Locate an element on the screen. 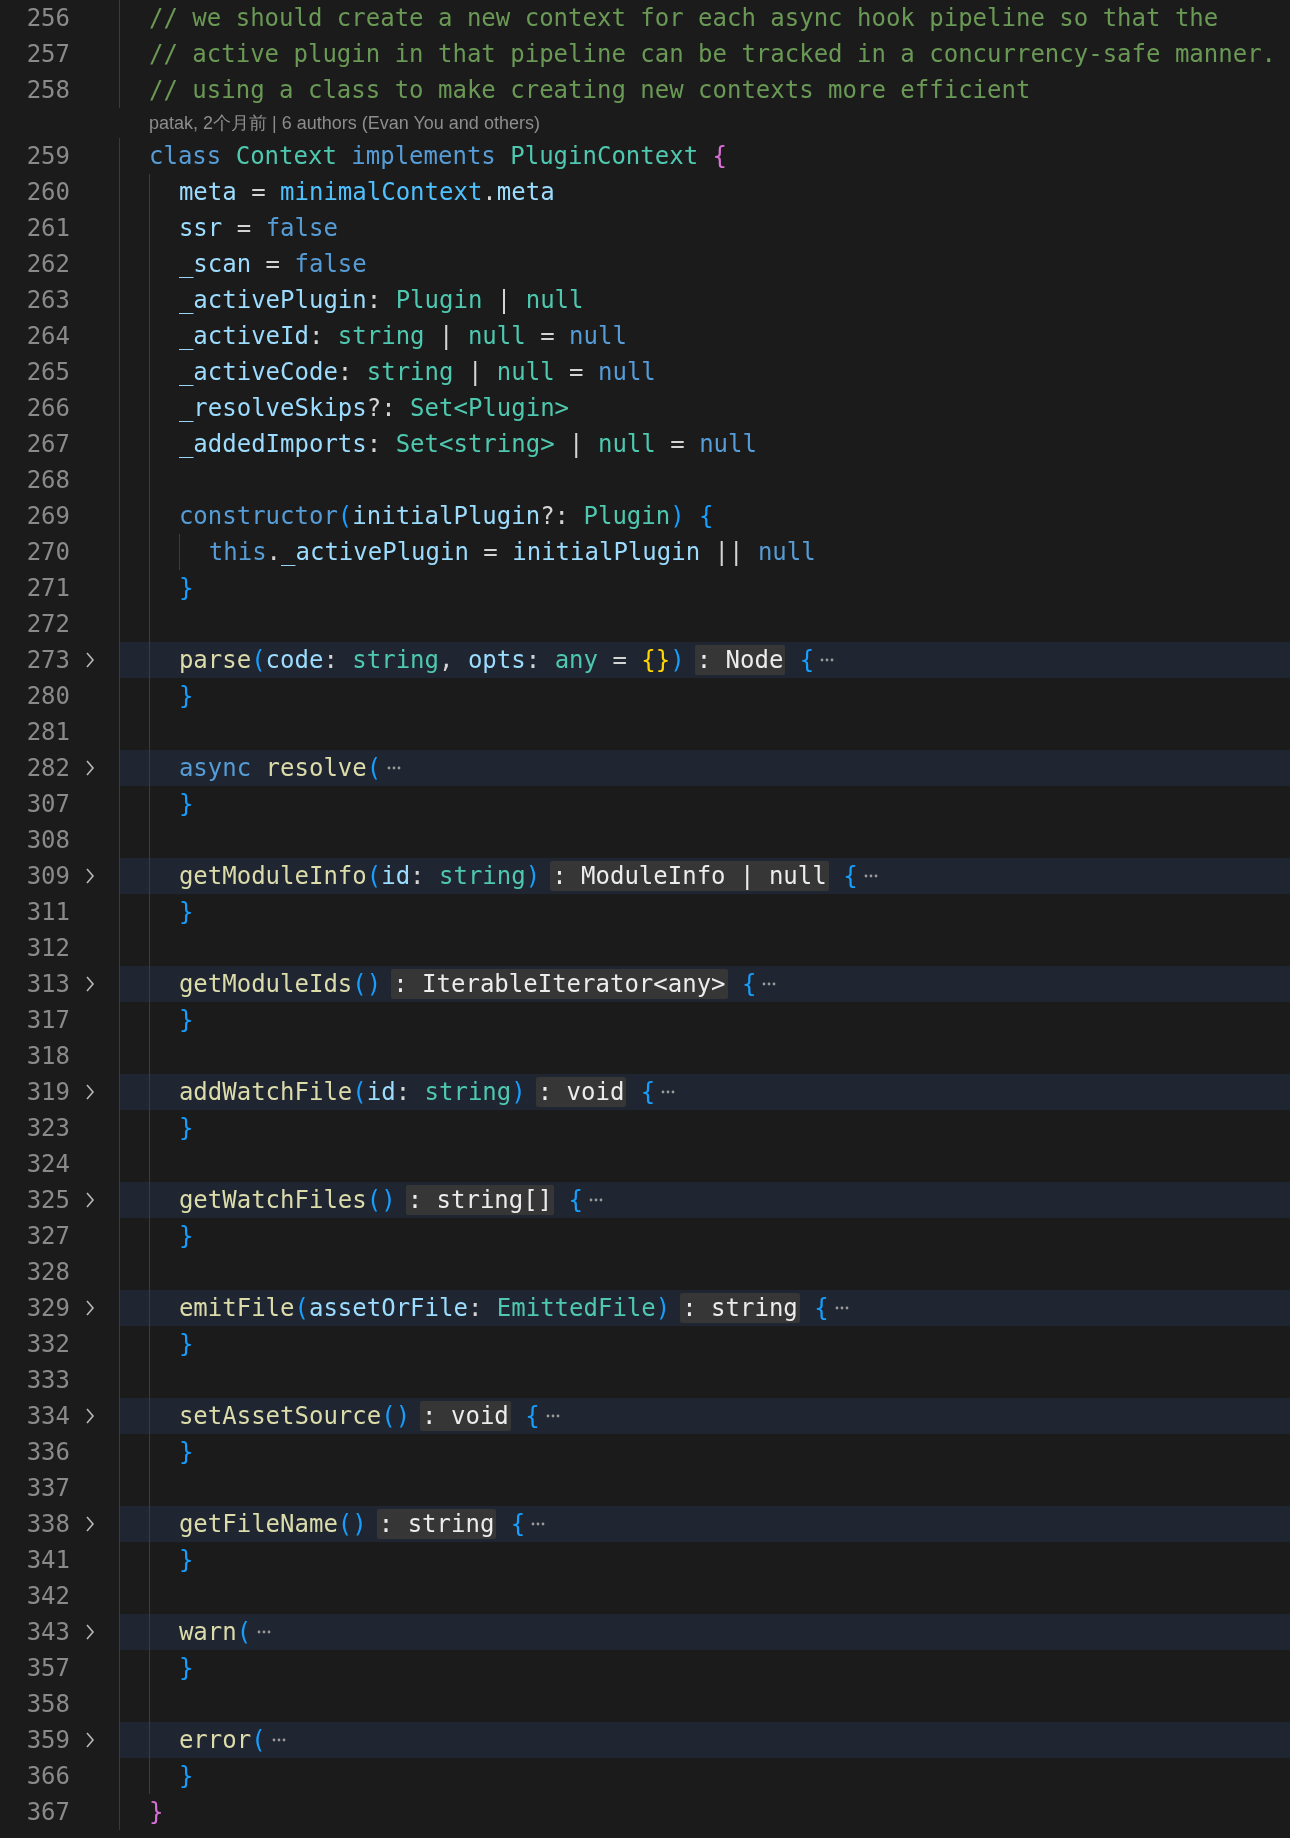 The image size is (1290, 1838). code-text: getFileName() is located at coordinates (272, 1524).